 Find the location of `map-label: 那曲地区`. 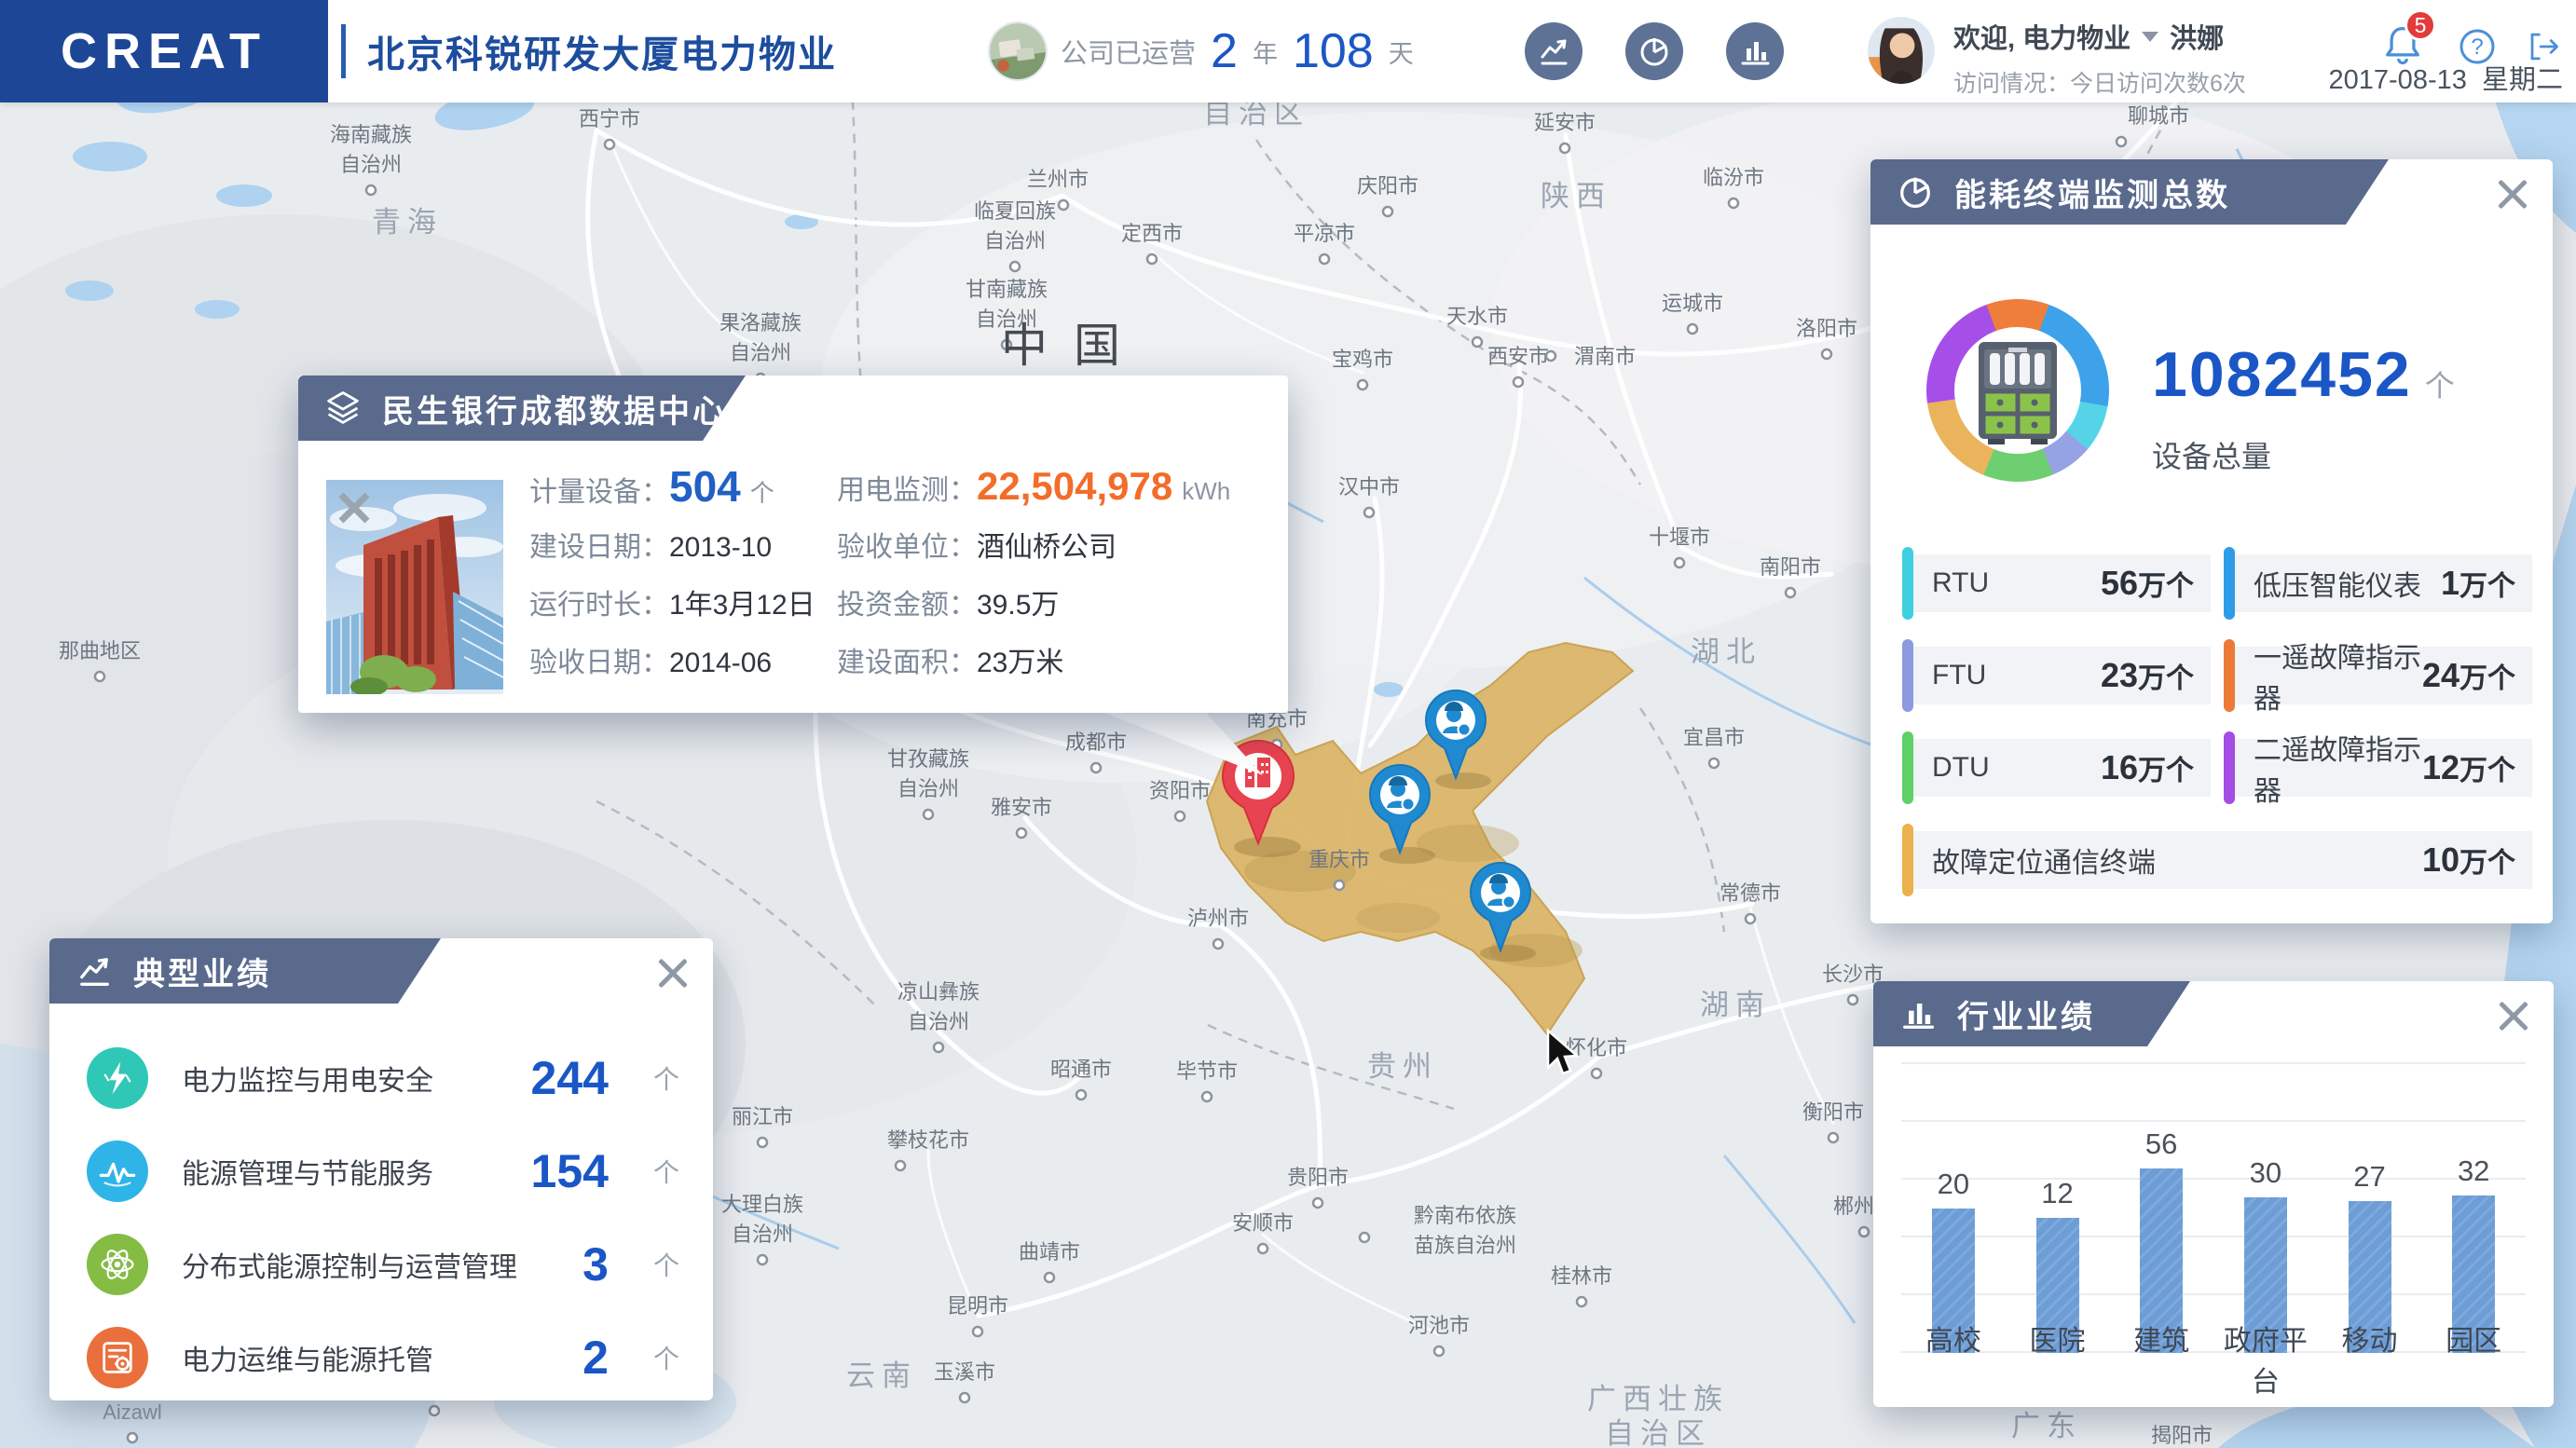

map-label: 那曲地区 is located at coordinates (100, 651).